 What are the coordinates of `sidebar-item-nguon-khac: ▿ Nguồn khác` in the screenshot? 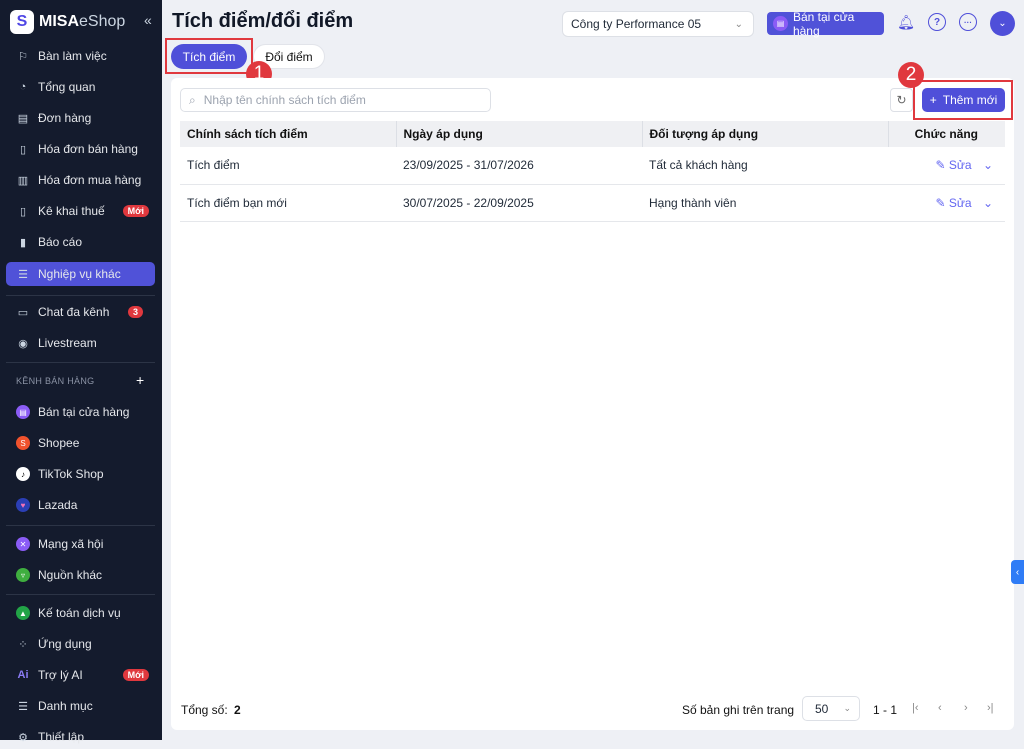 It's located at (80, 575).